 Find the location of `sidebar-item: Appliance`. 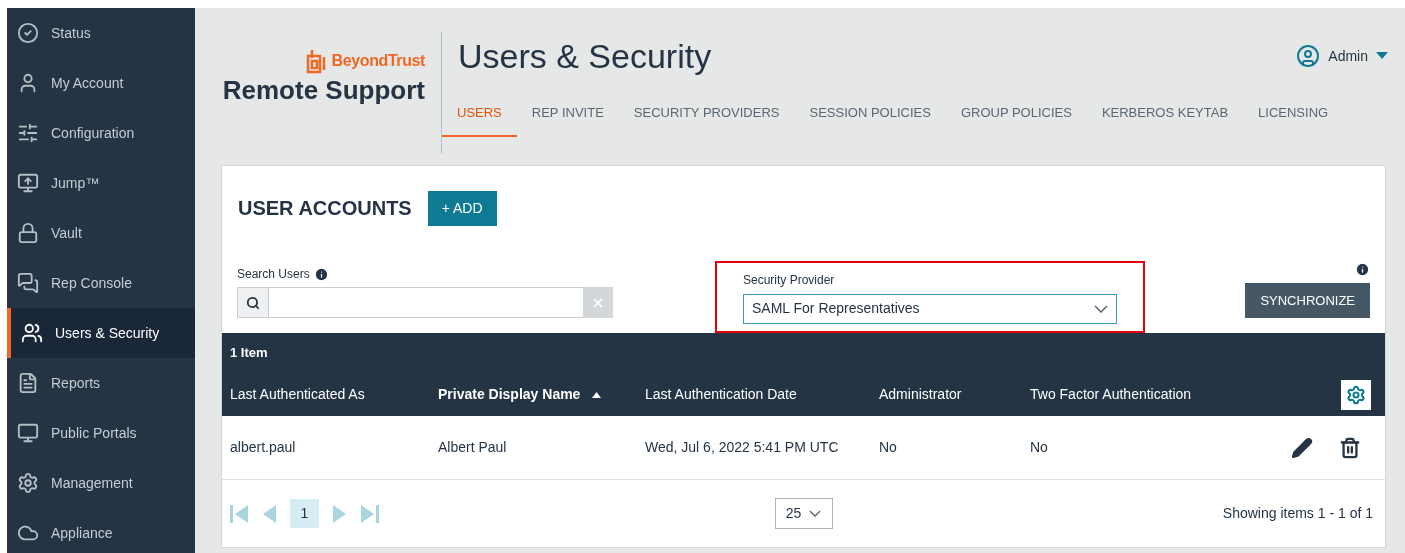

sidebar-item: Appliance is located at coordinates (101, 530).